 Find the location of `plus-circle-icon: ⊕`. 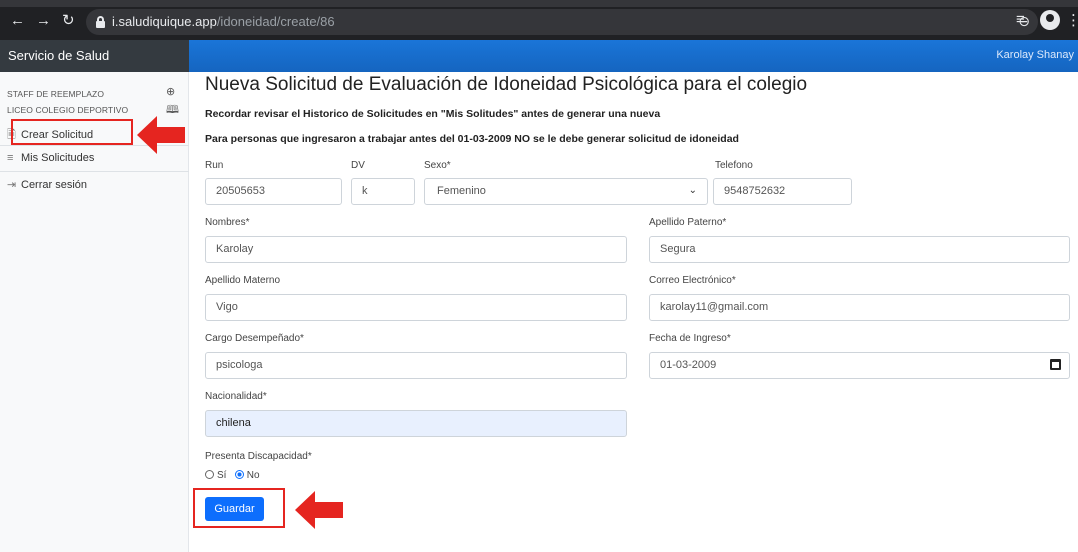

plus-circle-icon: ⊕ is located at coordinates (170, 91).